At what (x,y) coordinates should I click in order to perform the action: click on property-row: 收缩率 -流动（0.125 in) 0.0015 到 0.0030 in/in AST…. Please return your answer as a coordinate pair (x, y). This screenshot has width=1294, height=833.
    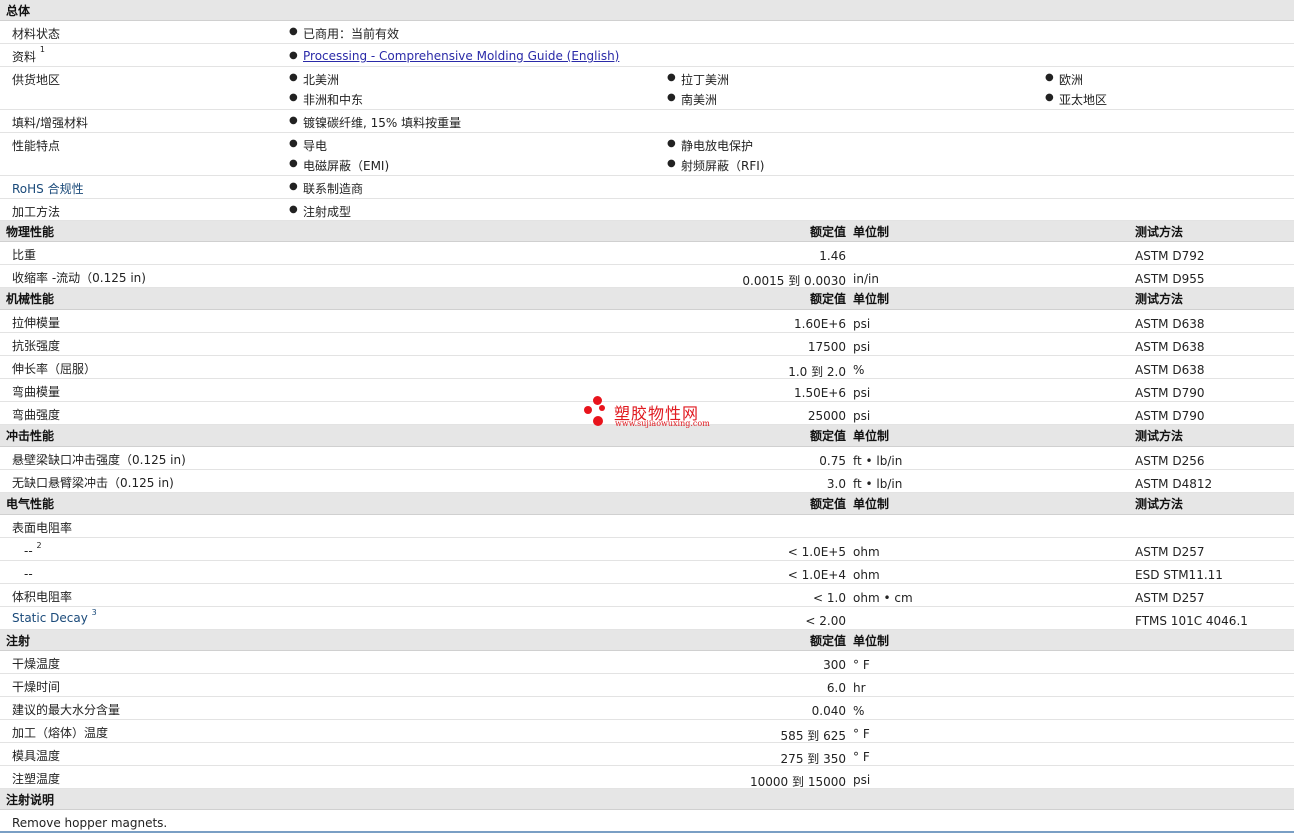
    Looking at the image, I should click on (647, 276).